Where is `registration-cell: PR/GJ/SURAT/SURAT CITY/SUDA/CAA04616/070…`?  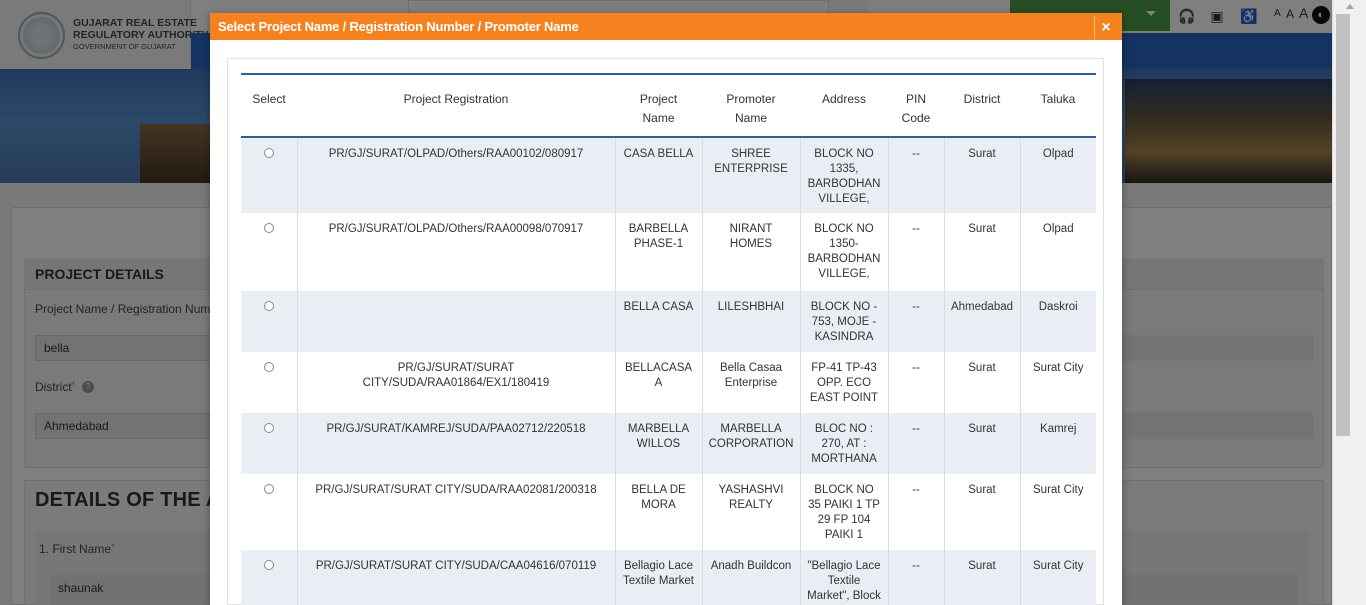 registration-cell: PR/GJ/SURAT/SURAT CITY/SUDA/CAA04616/070… is located at coordinates (456, 577).